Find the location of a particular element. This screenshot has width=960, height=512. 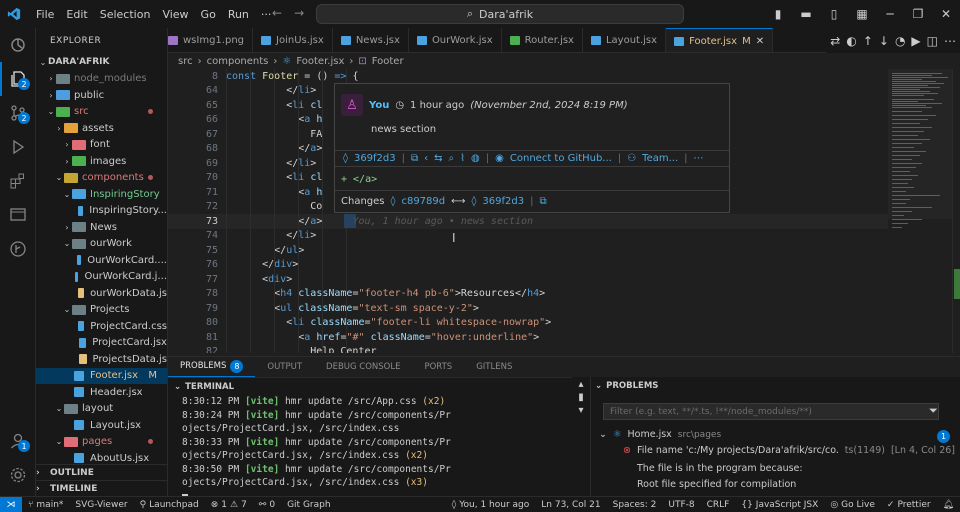

code-line: 77 <div> is located at coordinates (528, 279).